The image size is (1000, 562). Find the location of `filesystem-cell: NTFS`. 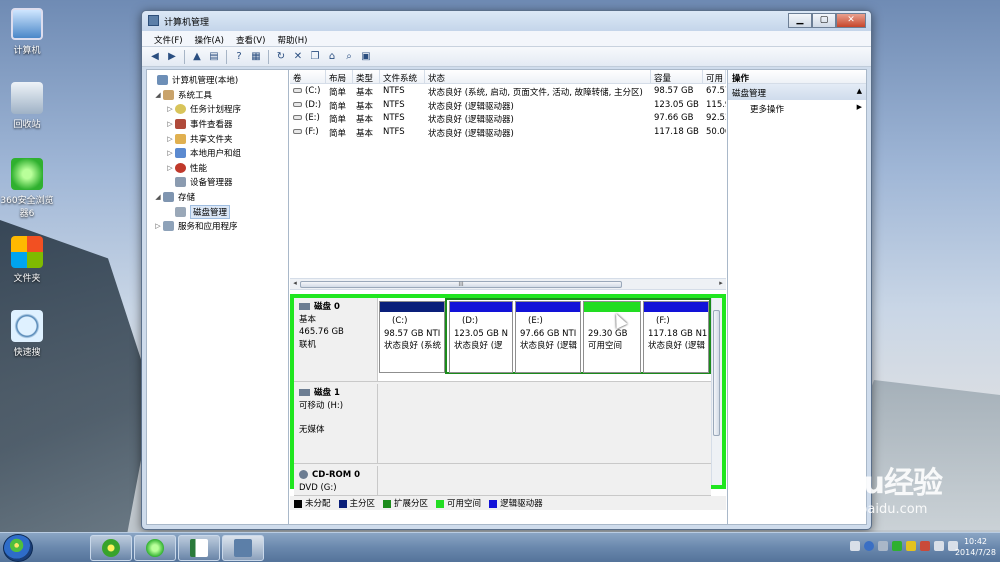

filesystem-cell: NTFS is located at coordinates (394, 91).